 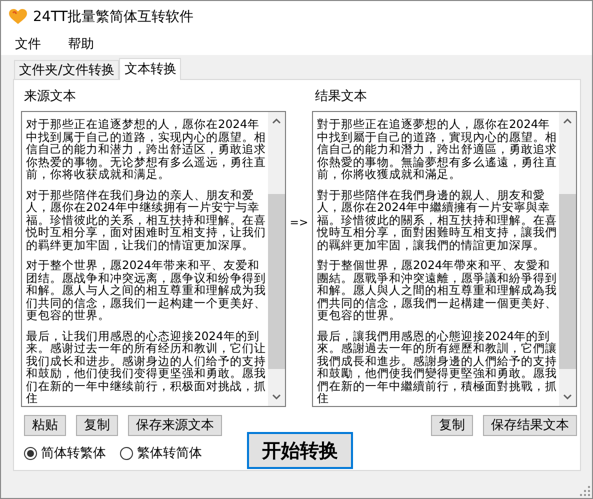 I want to click on menu-item: 帮助, so click(x=82, y=44).